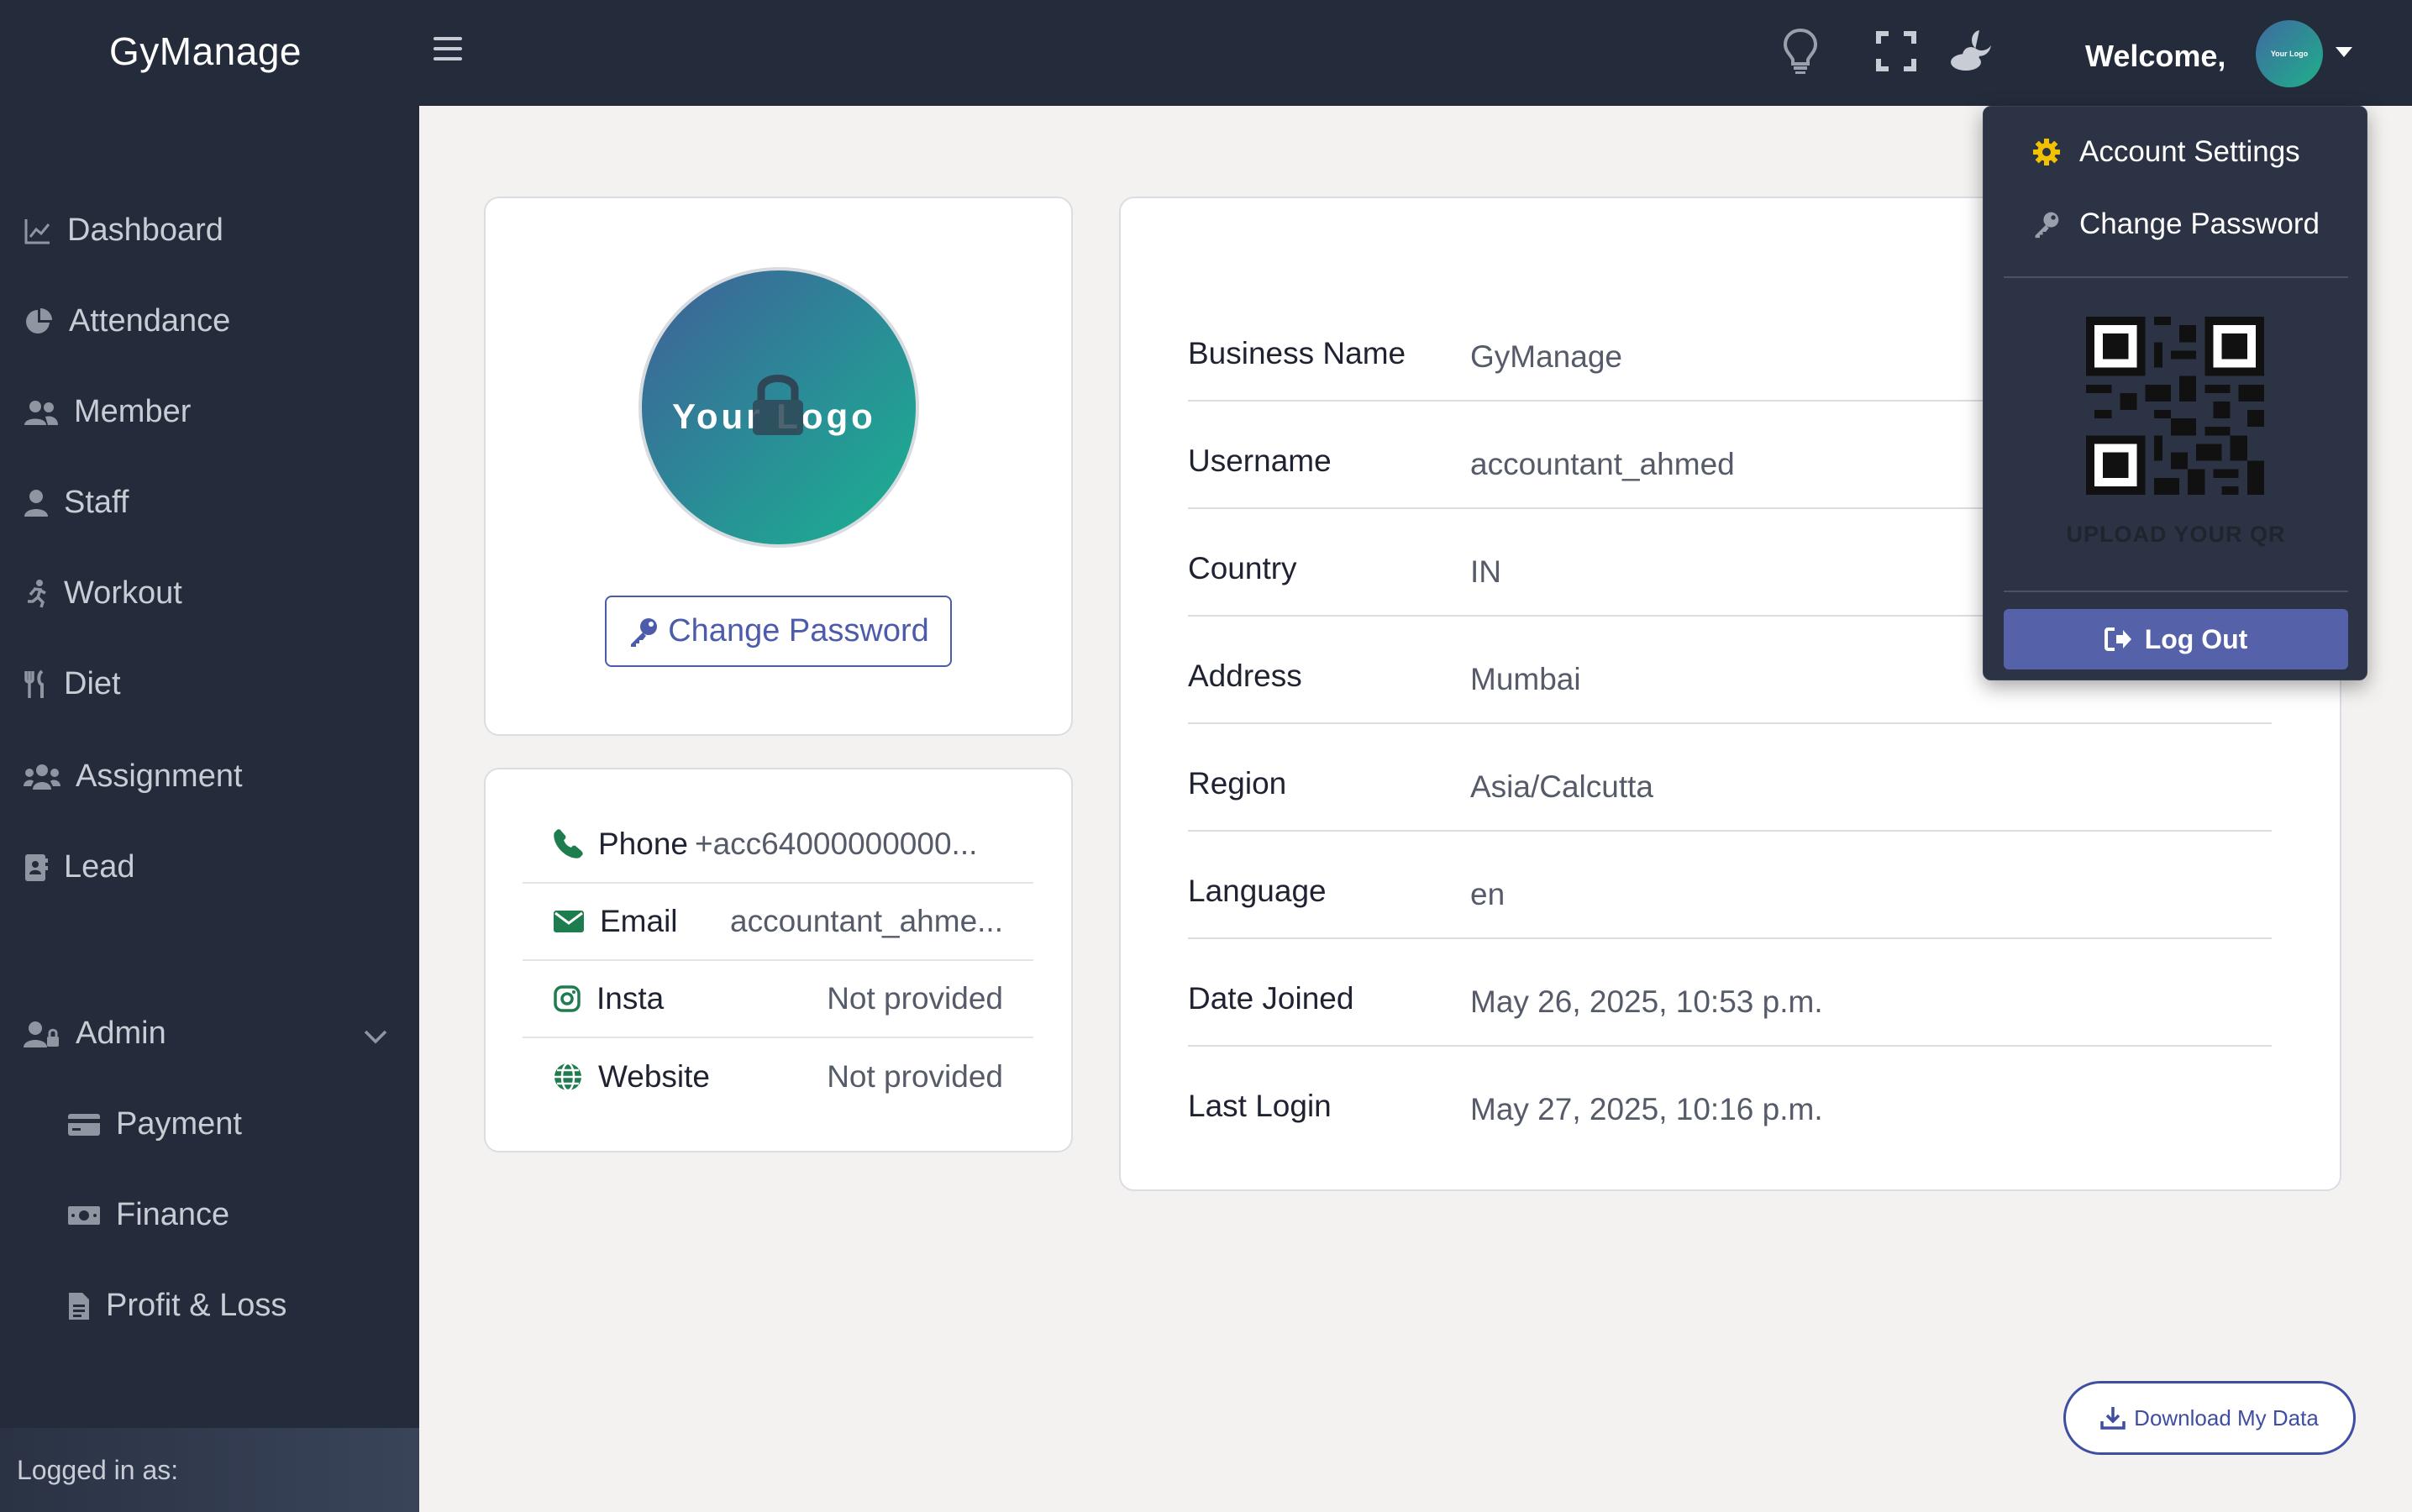  I want to click on instagram-icon, so click(568, 998).